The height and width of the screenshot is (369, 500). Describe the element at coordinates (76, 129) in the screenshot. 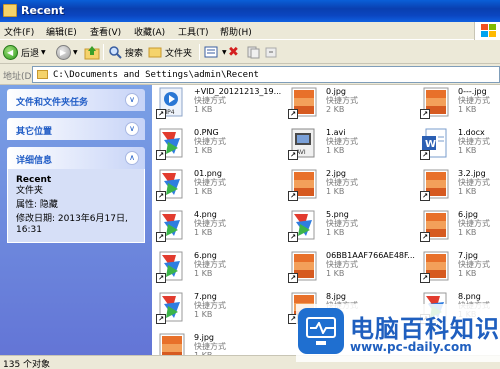

I see `other-places-header: 其它位置 ∨` at that location.